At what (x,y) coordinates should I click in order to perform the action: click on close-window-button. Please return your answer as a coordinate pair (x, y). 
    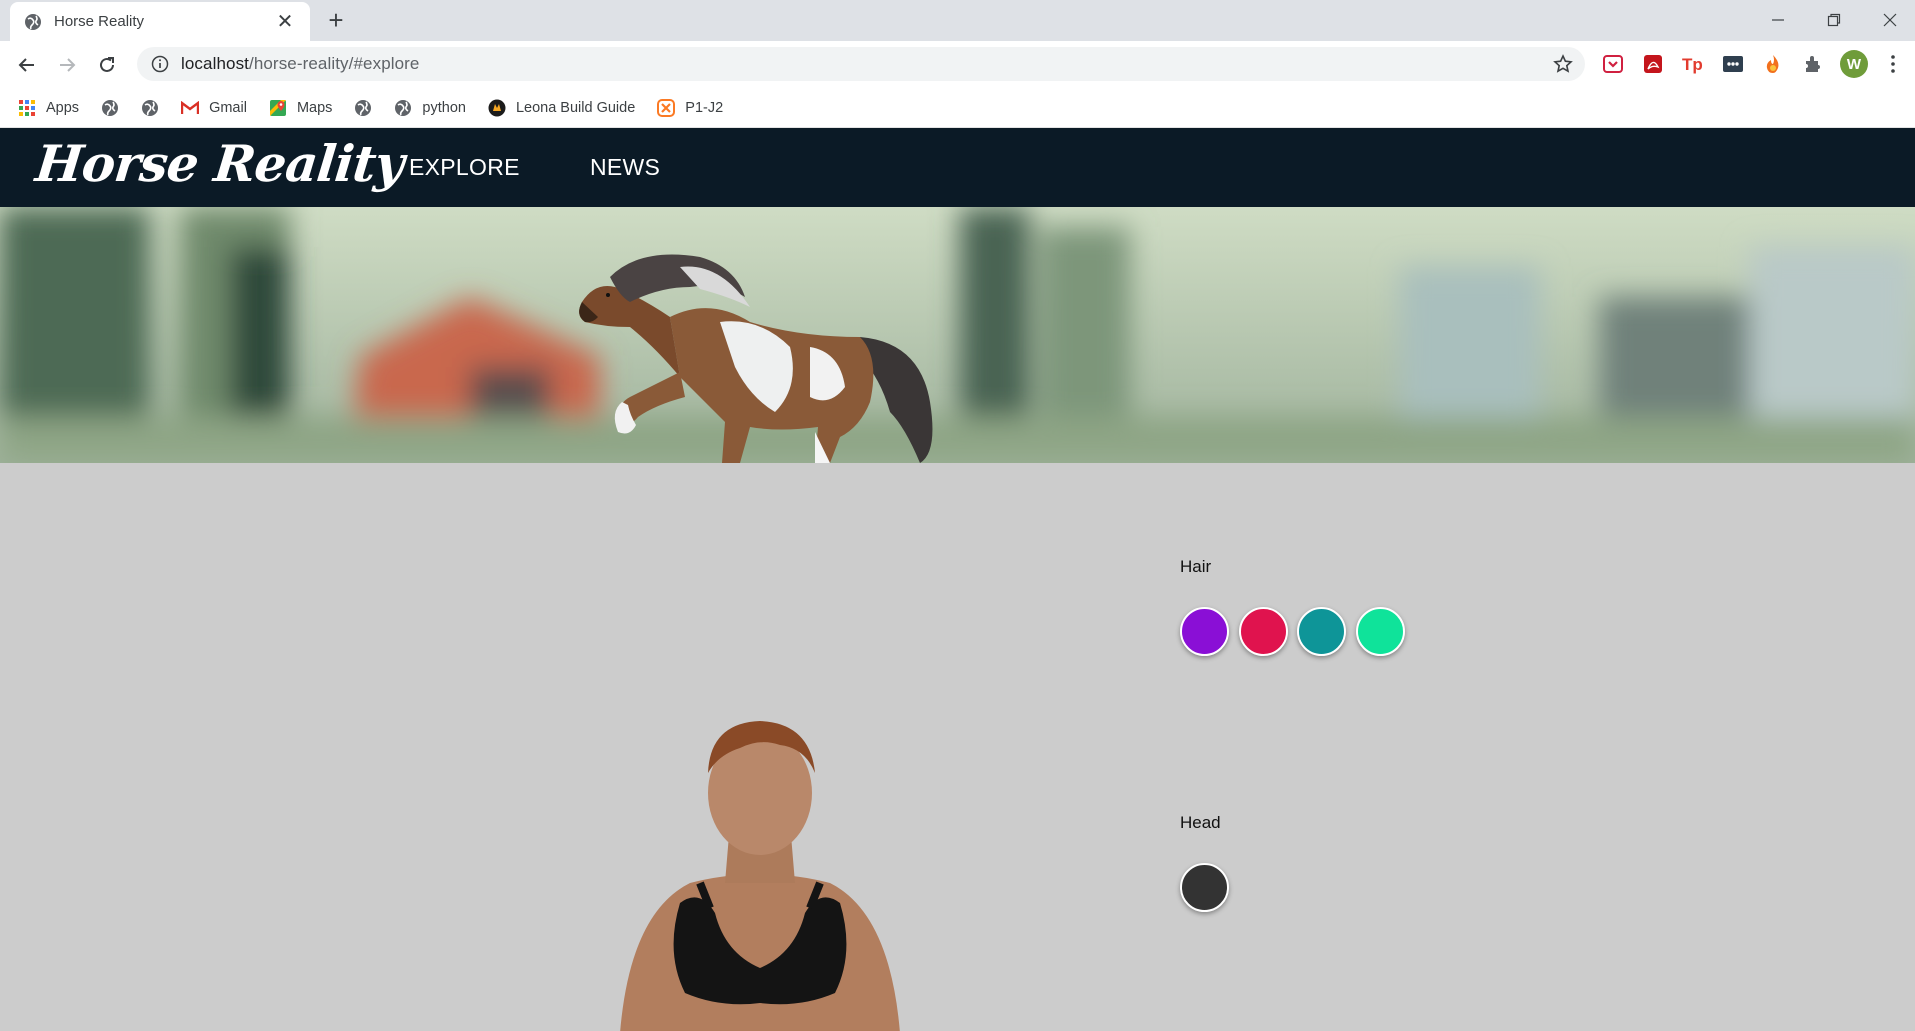
    Looking at the image, I should click on (1888, 20).